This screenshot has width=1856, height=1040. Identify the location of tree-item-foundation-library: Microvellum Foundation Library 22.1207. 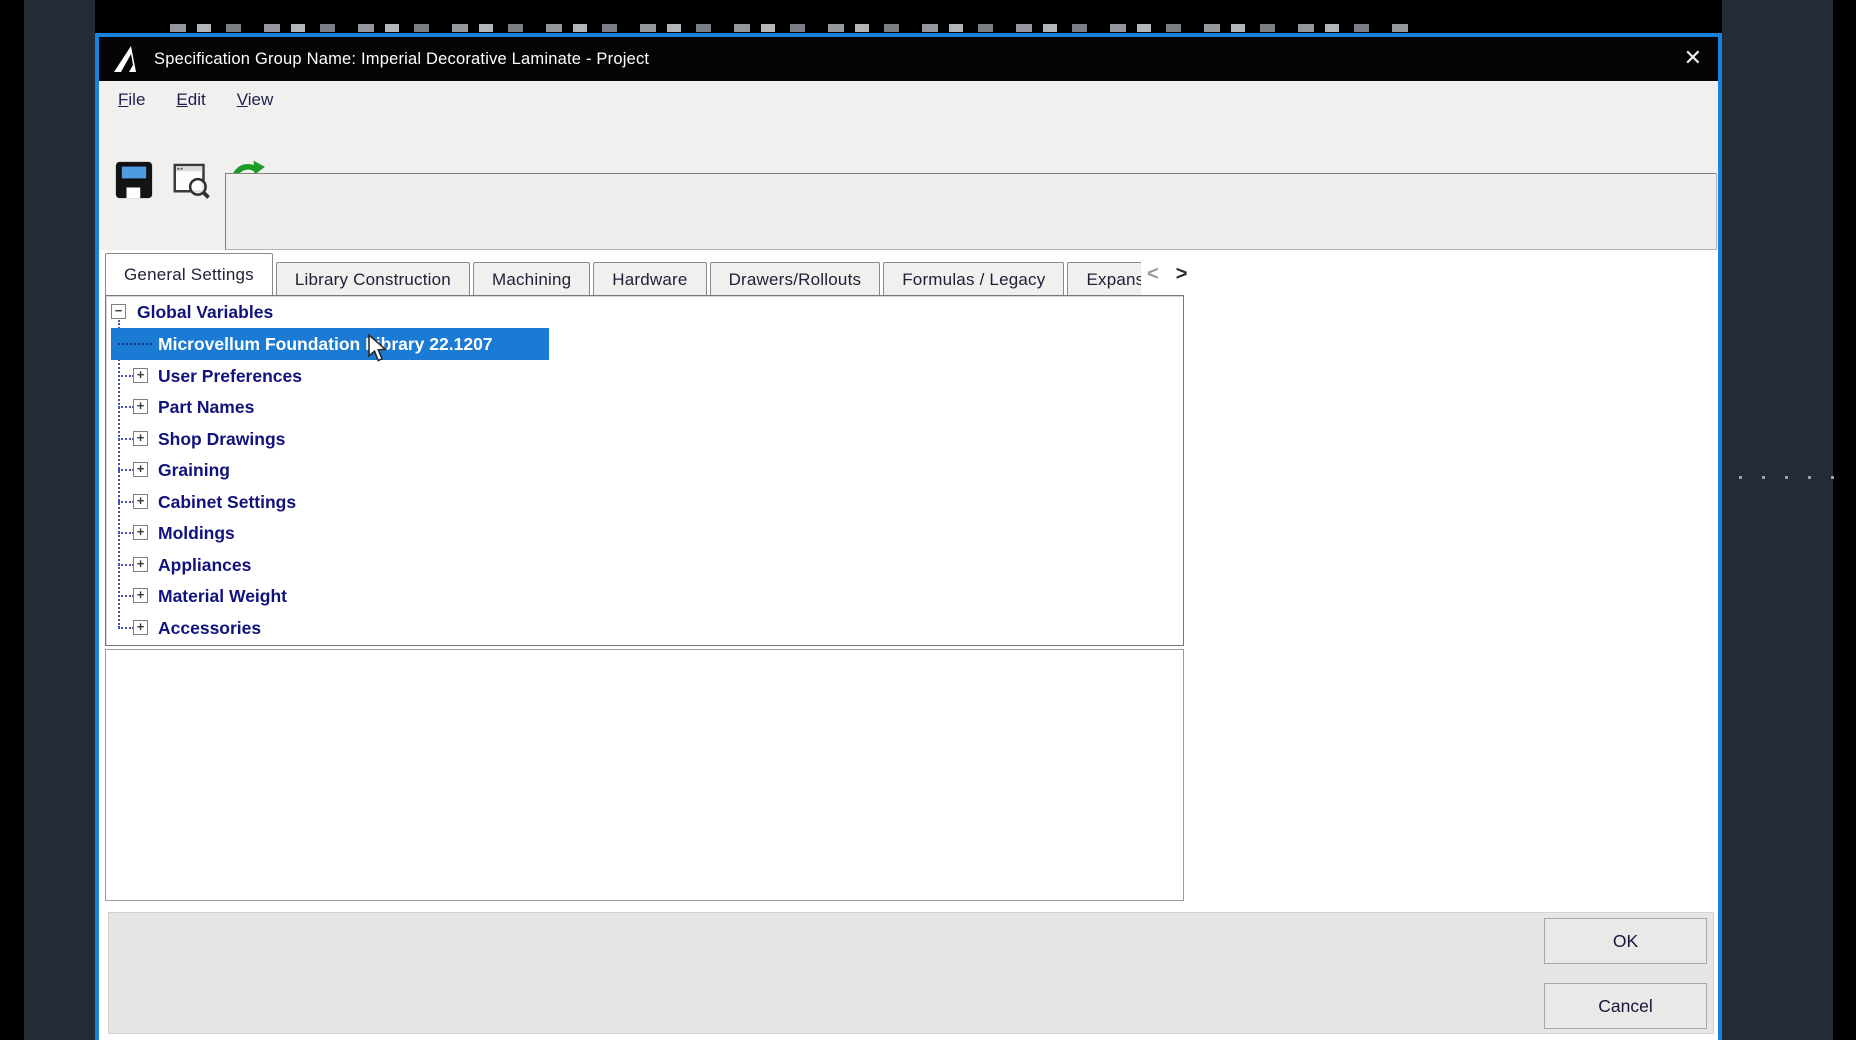
(644, 344).